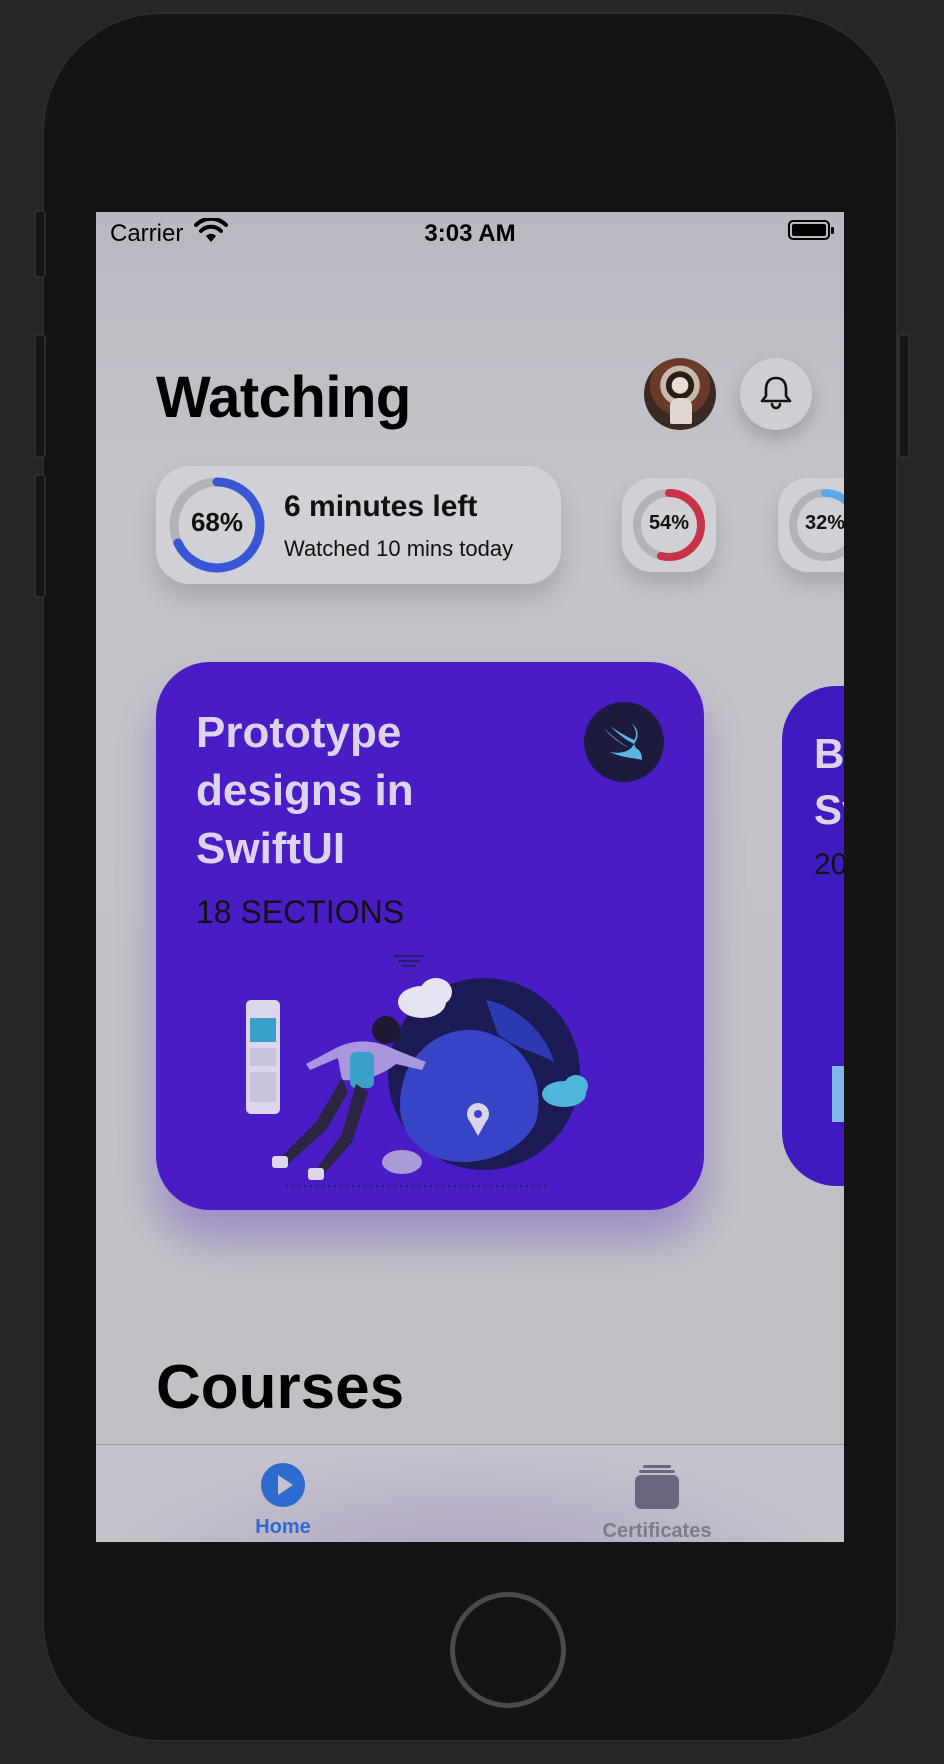 Image resolution: width=944 pixels, height=1764 pixels. I want to click on tab-home: Home, so click(283, 1501).